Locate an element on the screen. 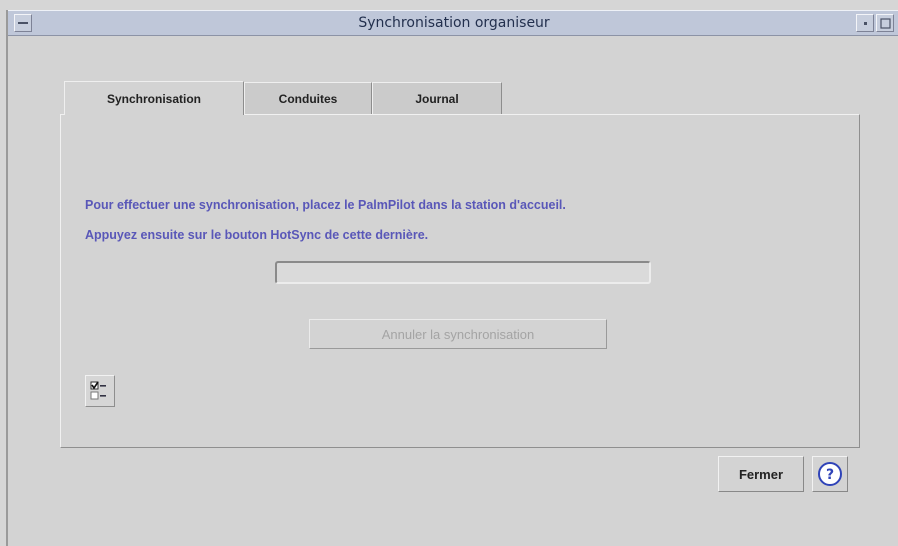 The height and width of the screenshot is (546, 898). maximize-icon is located at coordinates (885, 23).